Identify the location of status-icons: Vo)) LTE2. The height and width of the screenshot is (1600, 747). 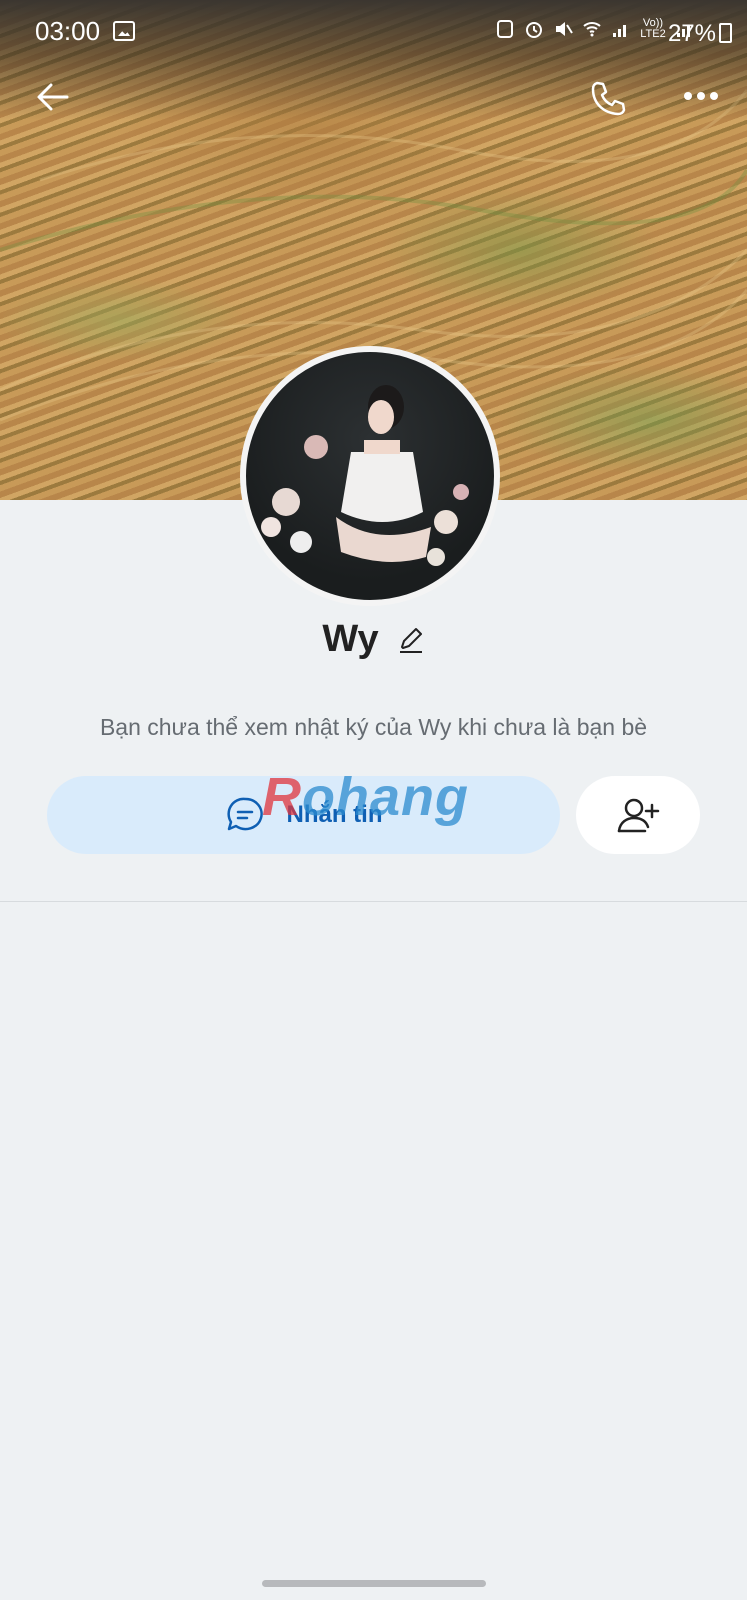
(595, 29).